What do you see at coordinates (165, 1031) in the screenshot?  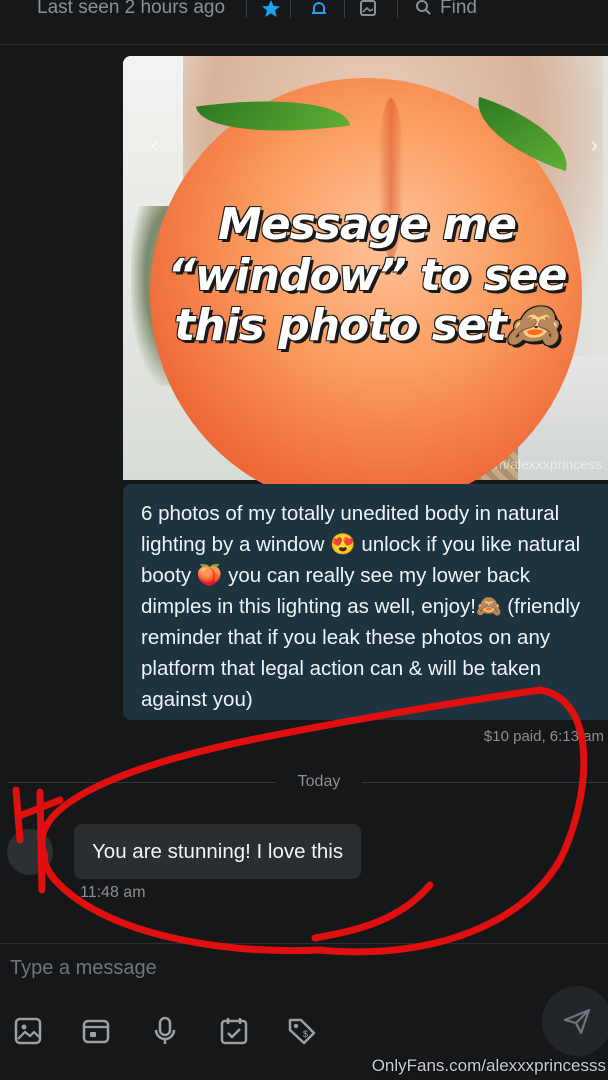 I see `microphone-icon` at bounding box center [165, 1031].